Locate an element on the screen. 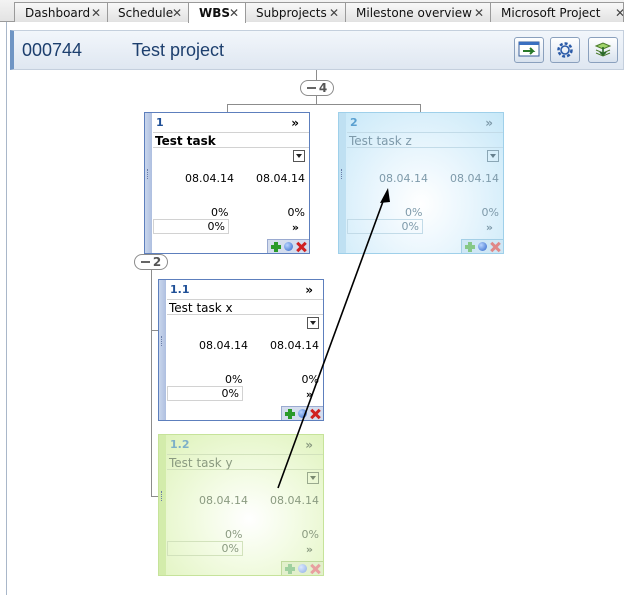 The height and width of the screenshot is (595, 624). tab-label: Milestone overview is located at coordinates (414, 13).